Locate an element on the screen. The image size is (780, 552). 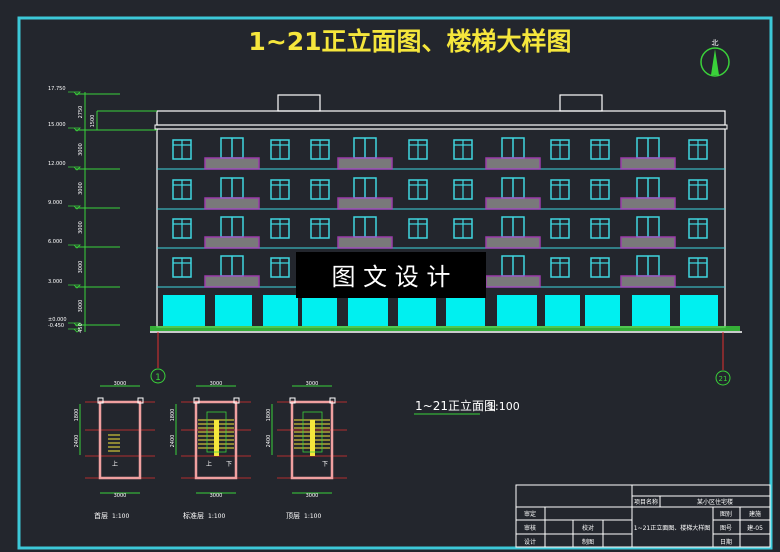
stair-name: 标准层 is located at coordinates (193, 515).